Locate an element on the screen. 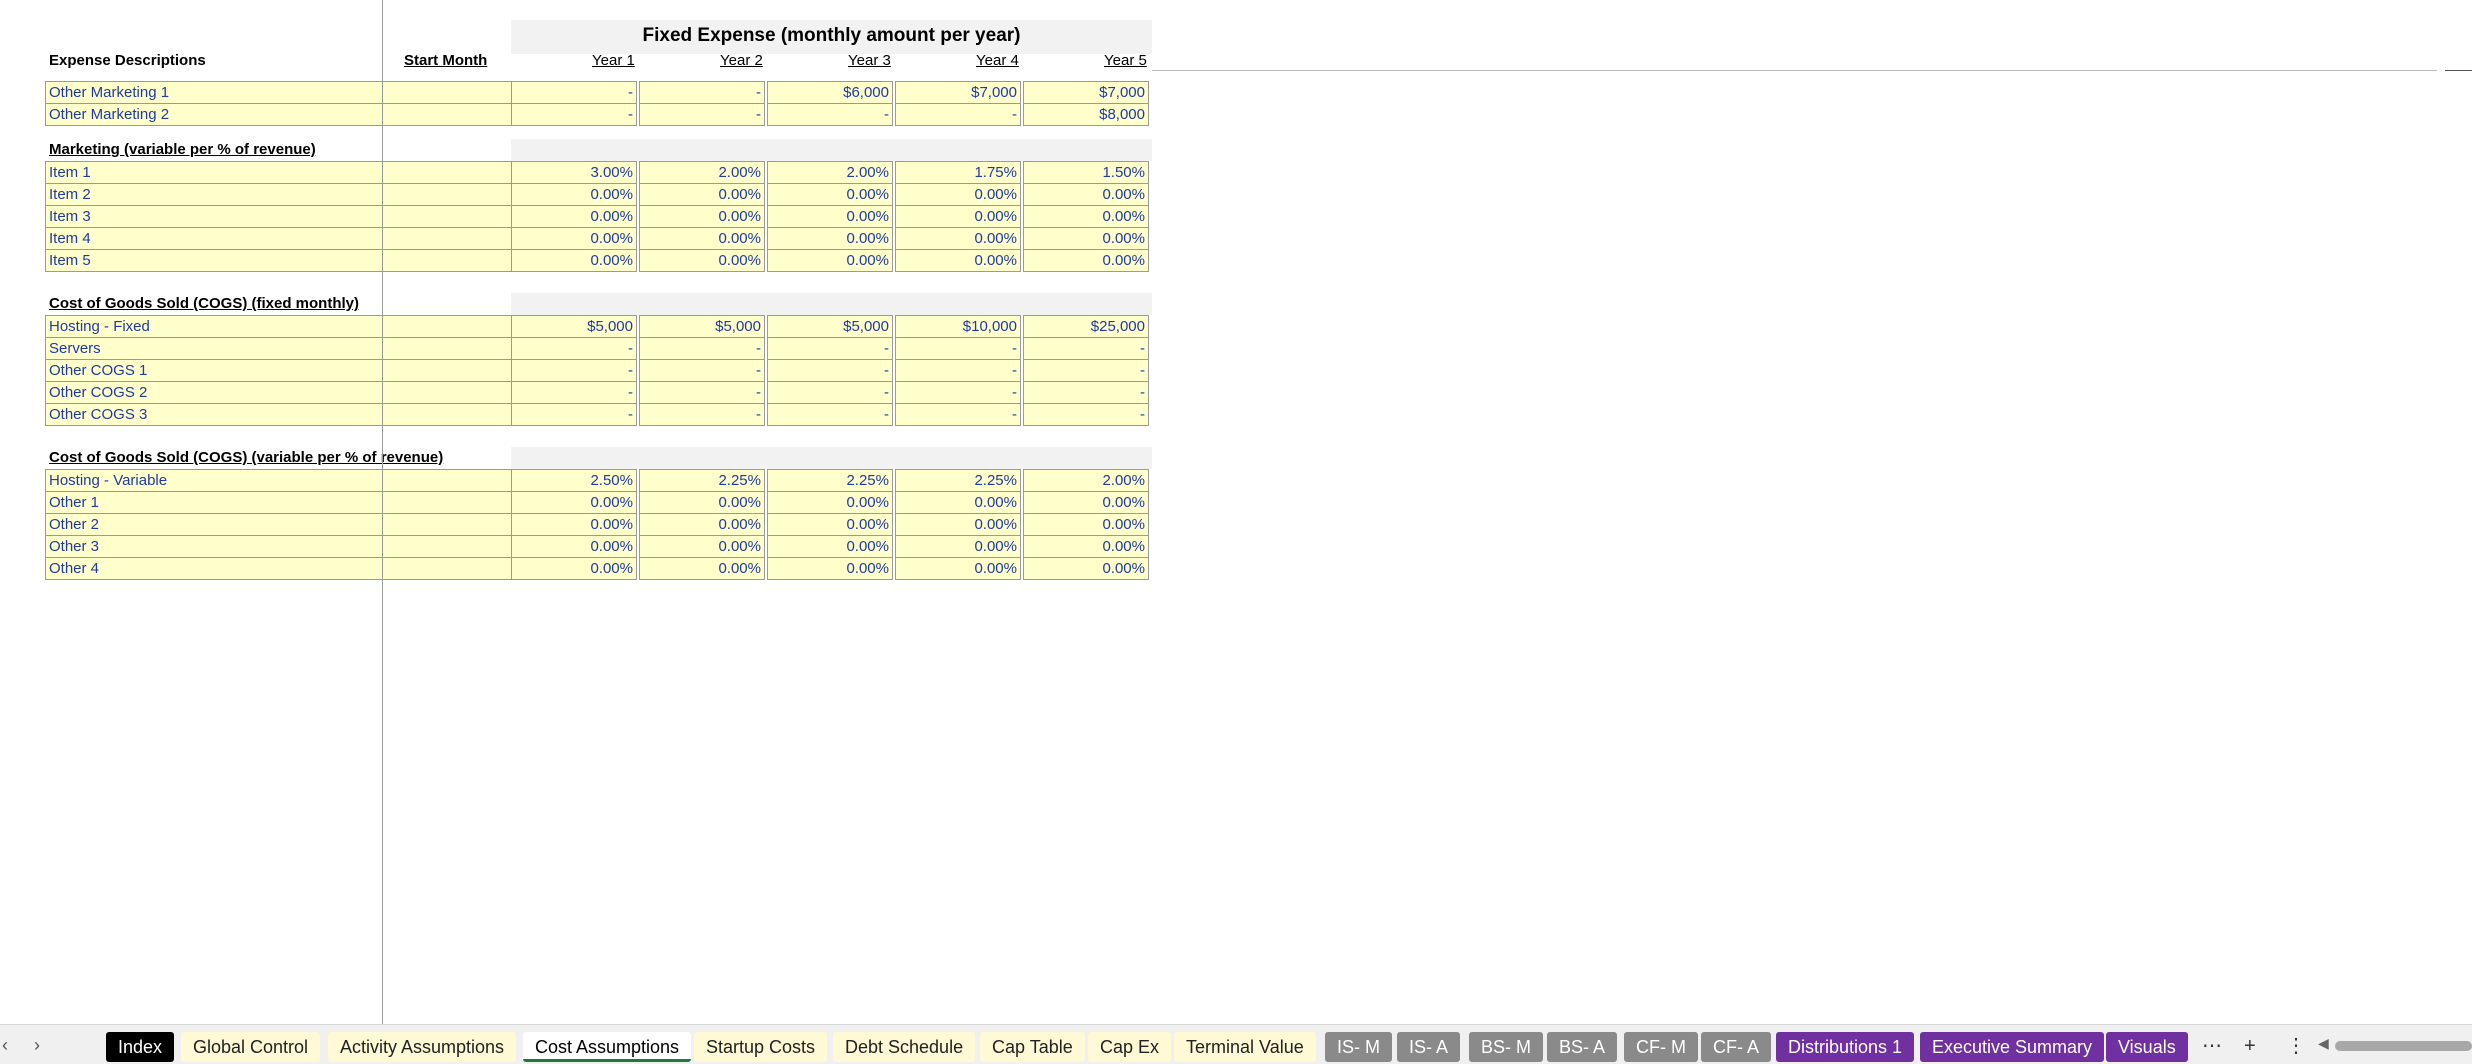  year-5-value-cell: $8,000 is located at coordinates (1086, 114).